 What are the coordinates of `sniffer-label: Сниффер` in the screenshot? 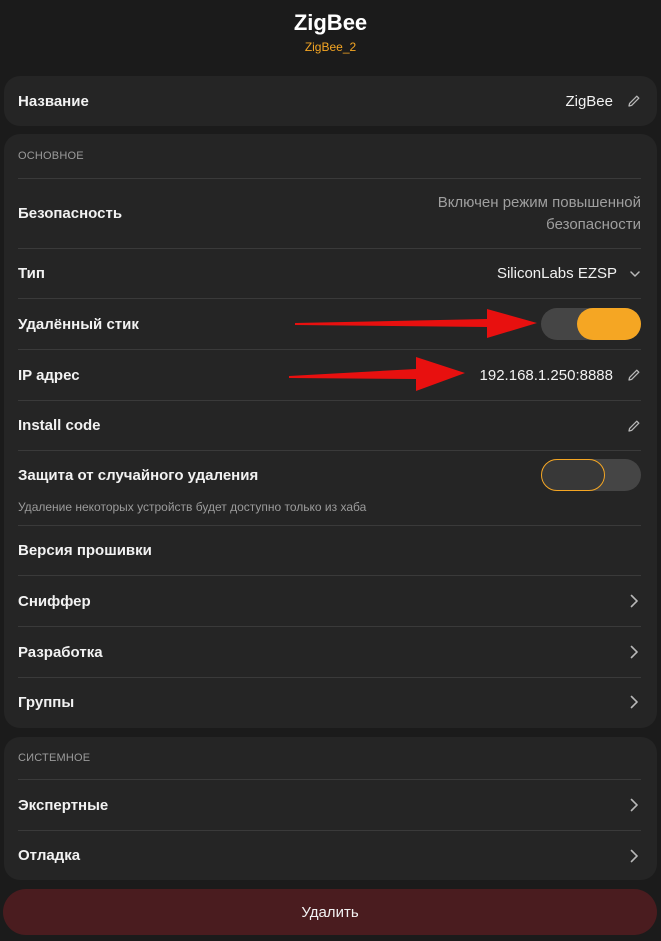 It's located at (54, 601).